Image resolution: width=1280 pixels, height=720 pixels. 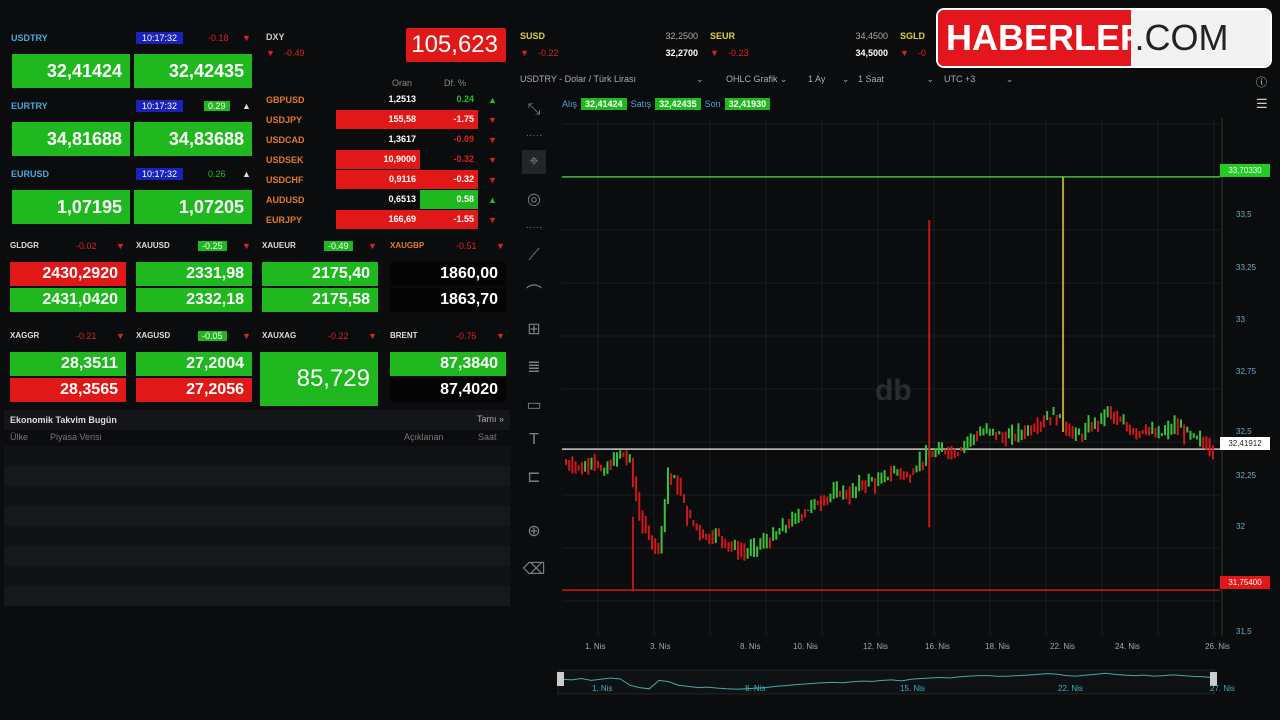 I want to click on y-tick-label: 31,5, so click(x=1244, y=631).